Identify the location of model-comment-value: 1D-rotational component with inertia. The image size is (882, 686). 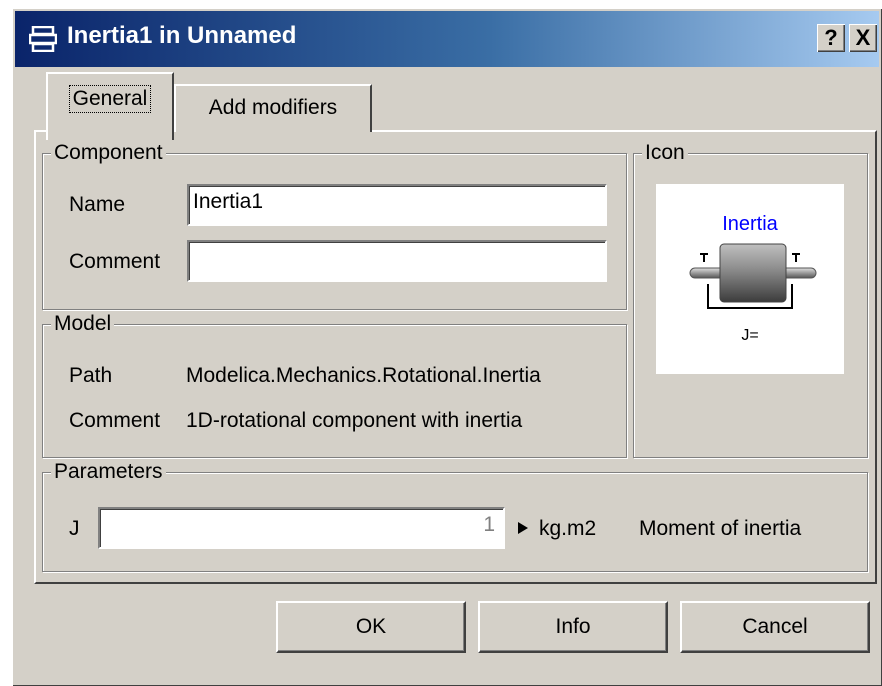
(354, 420).